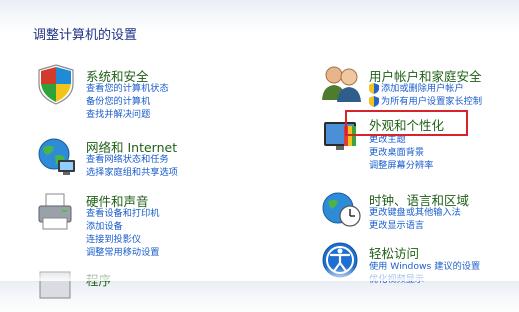 The image size is (519, 312). I want to click on link-backup-computer: 备份您的计算机, so click(127, 101).